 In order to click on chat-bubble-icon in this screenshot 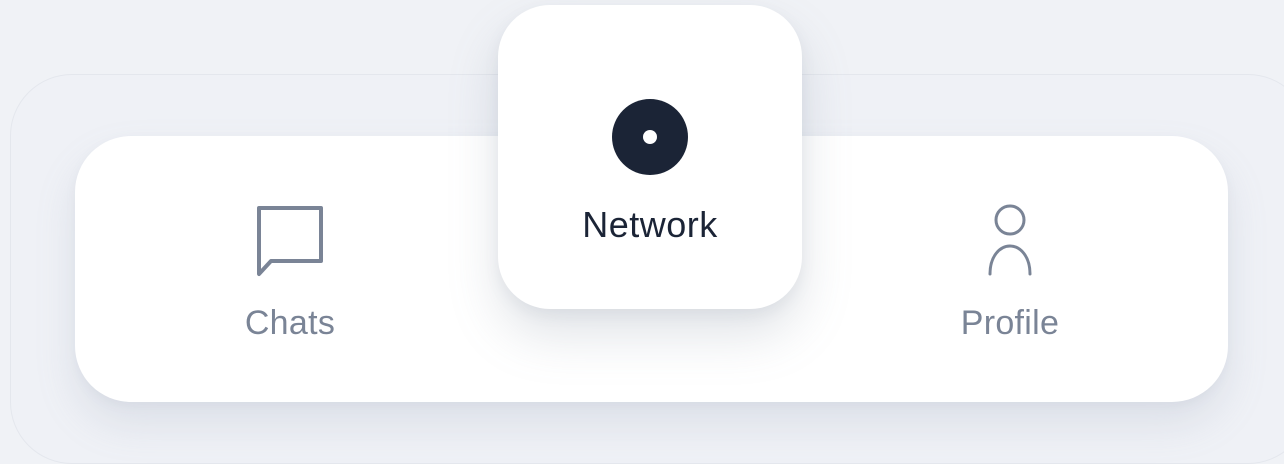, I will do `click(290, 241)`.